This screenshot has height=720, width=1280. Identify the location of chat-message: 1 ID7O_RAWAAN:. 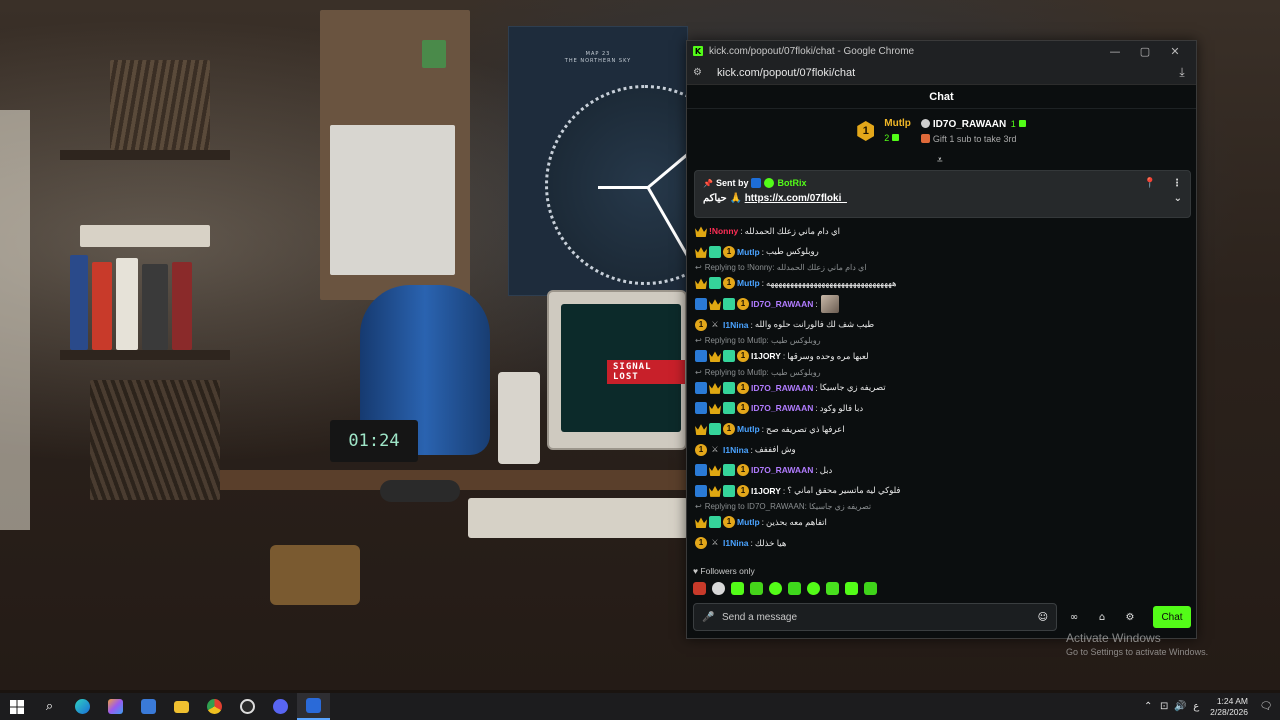
(942, 304).